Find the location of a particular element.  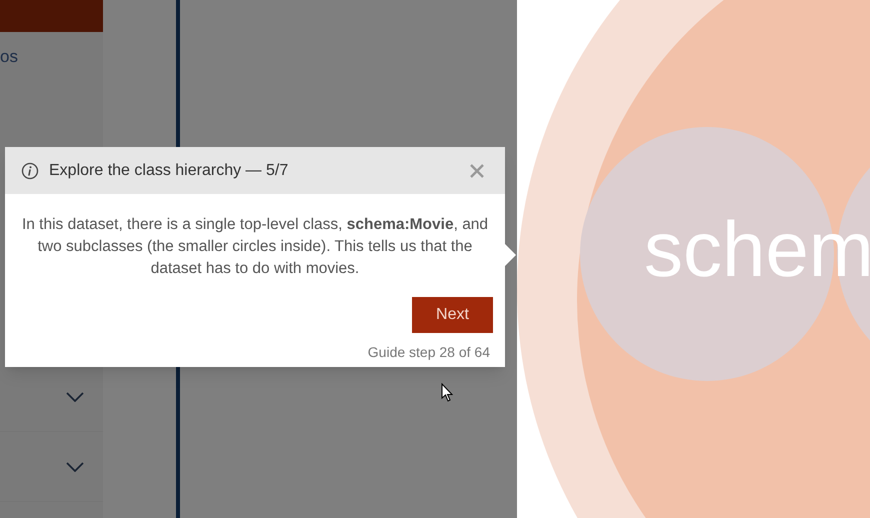

mouse-pointer-icon is located at coordinates (447, 392).